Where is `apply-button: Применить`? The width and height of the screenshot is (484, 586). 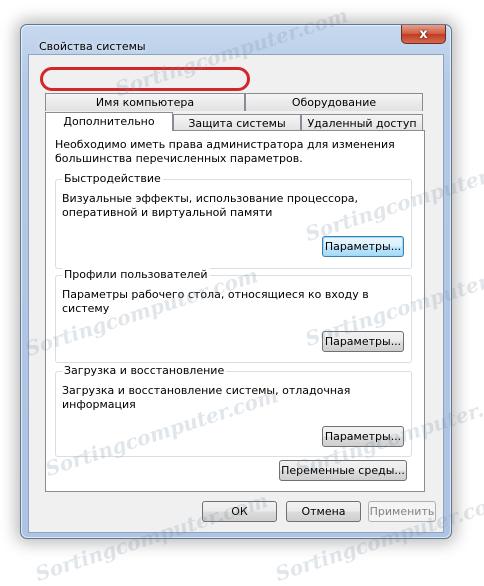
apply-button: Применить is located at coordinates (402, 511).